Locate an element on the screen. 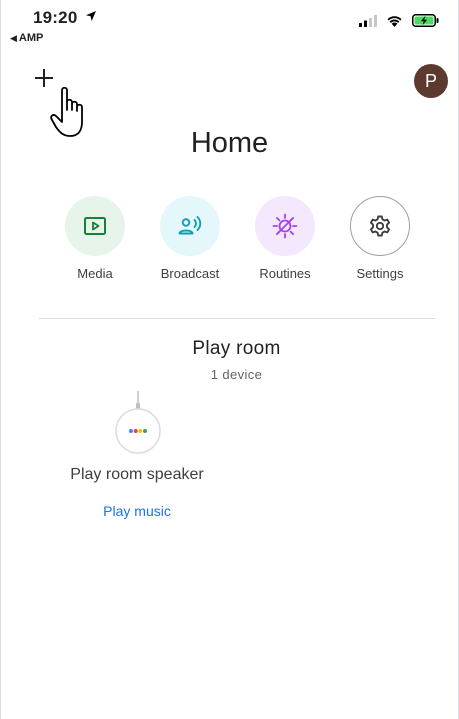 The width and height of the screenshot is (459, 719). location-arrow-icon is located at coordinates (91, 16).